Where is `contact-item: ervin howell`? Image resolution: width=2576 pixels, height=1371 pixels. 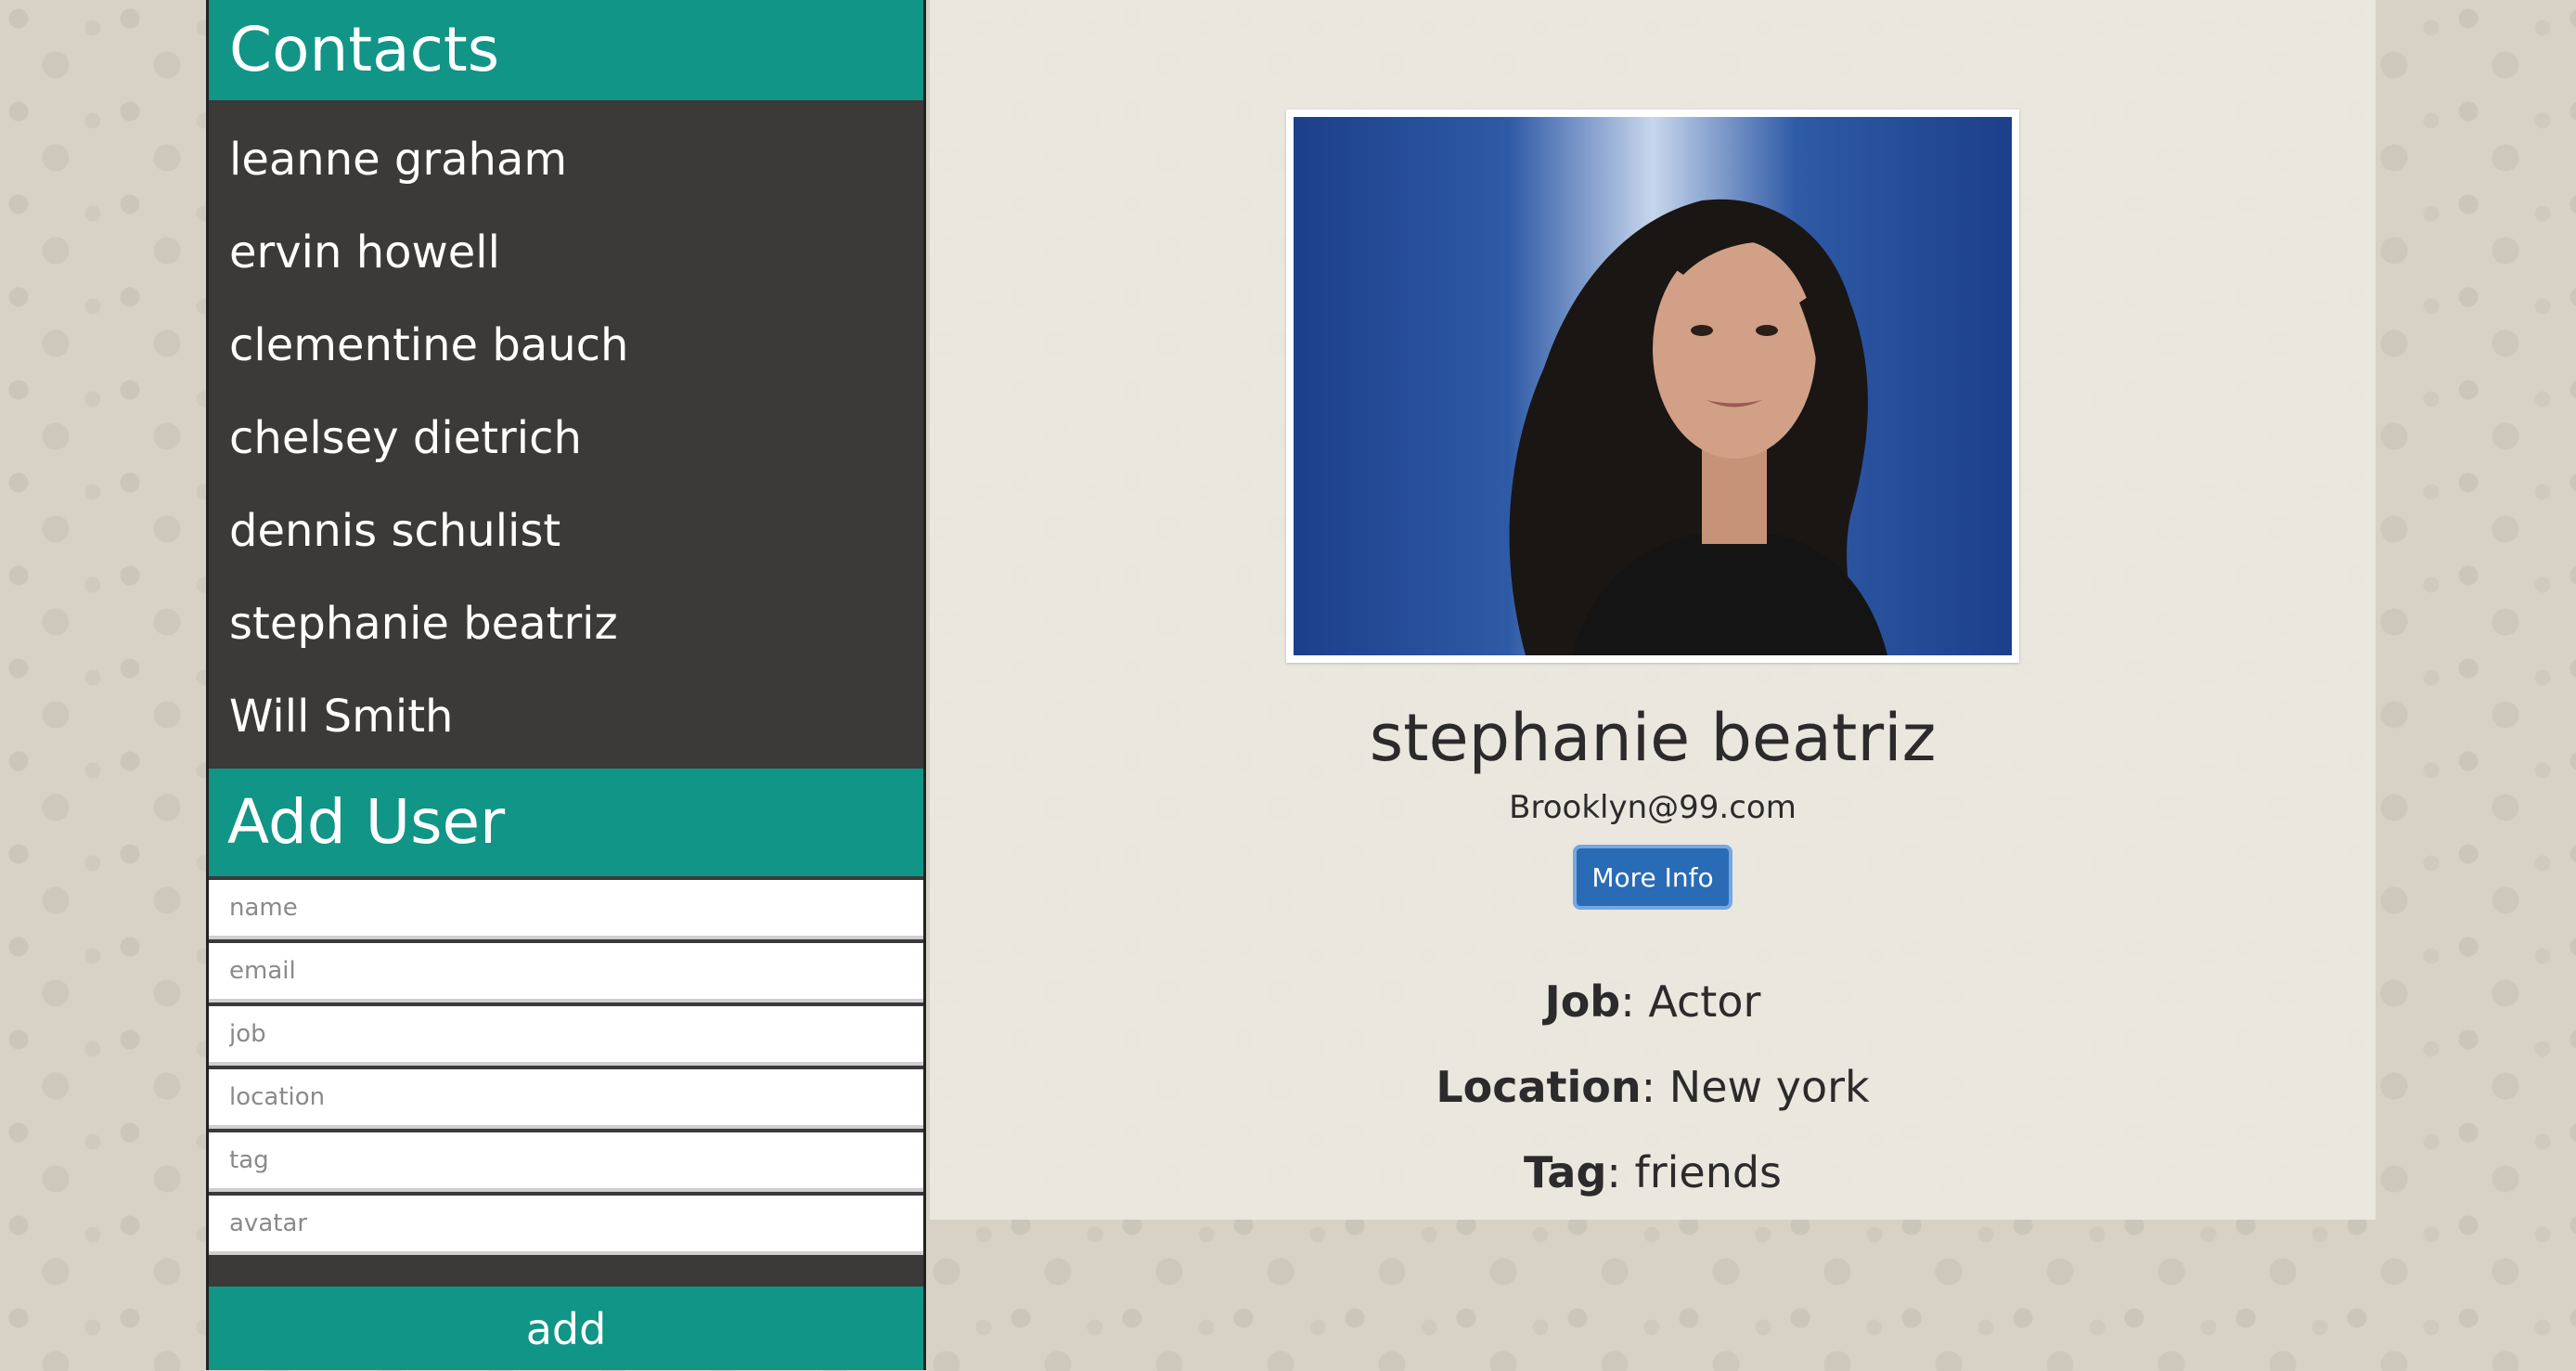 contact-item: ervin howell is located at coordinates (566, 252).